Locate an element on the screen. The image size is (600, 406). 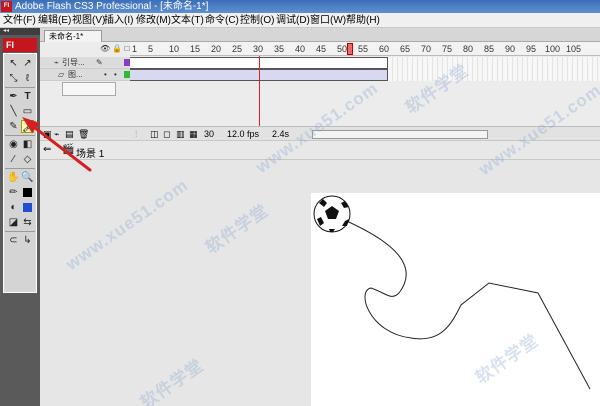
ruler-tick: 90 is located at coordinates (510, 49).